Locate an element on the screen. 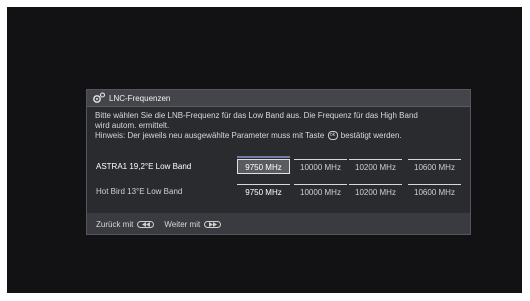 Image resolution: width=530 pixels, height=301 pixels. freq-option-astra-10200: 10200 MHz is located at coordinates (375, 166).